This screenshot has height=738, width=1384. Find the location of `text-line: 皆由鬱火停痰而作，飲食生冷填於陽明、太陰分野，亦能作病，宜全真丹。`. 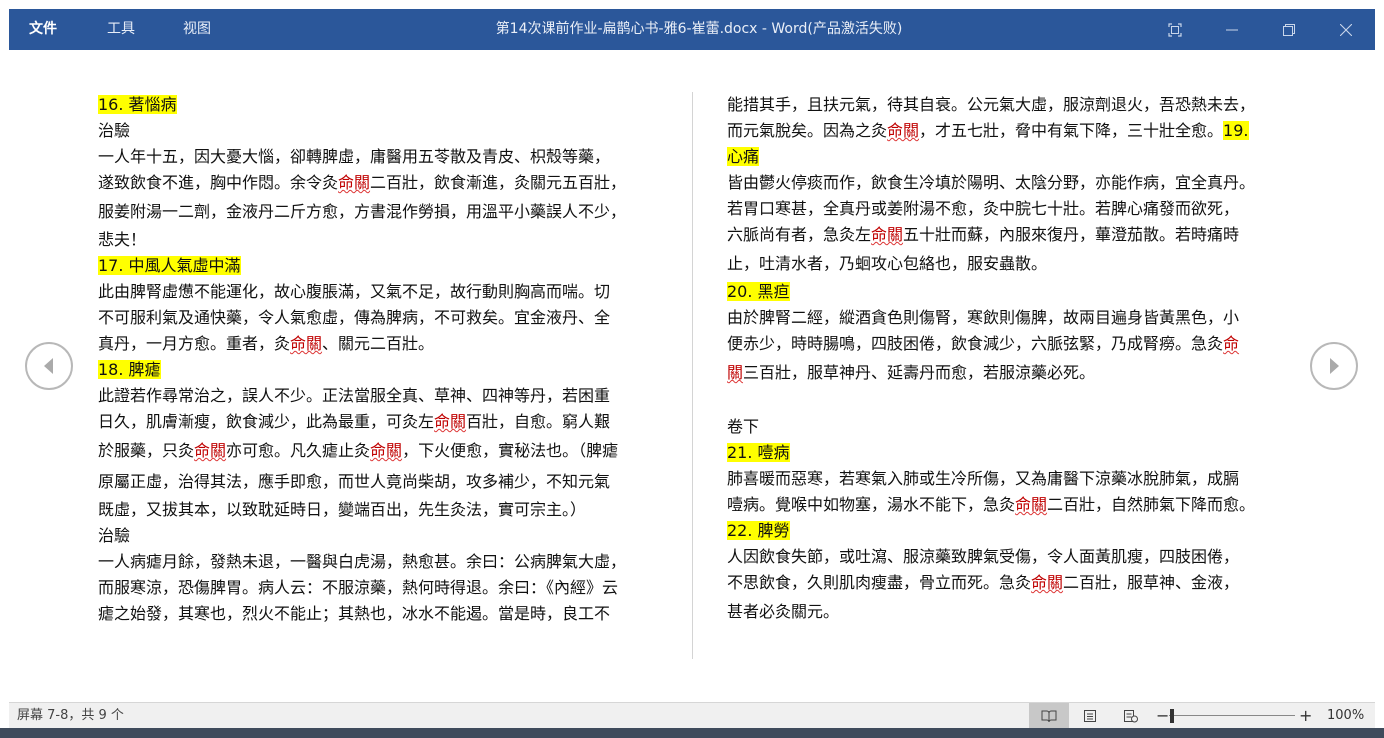

text-line: 皆由鬱火停痰而作，飲食生冷填於陽明、太陰分野，亦能作病，宜全真丹。 is located at coordinates (1008, 183).